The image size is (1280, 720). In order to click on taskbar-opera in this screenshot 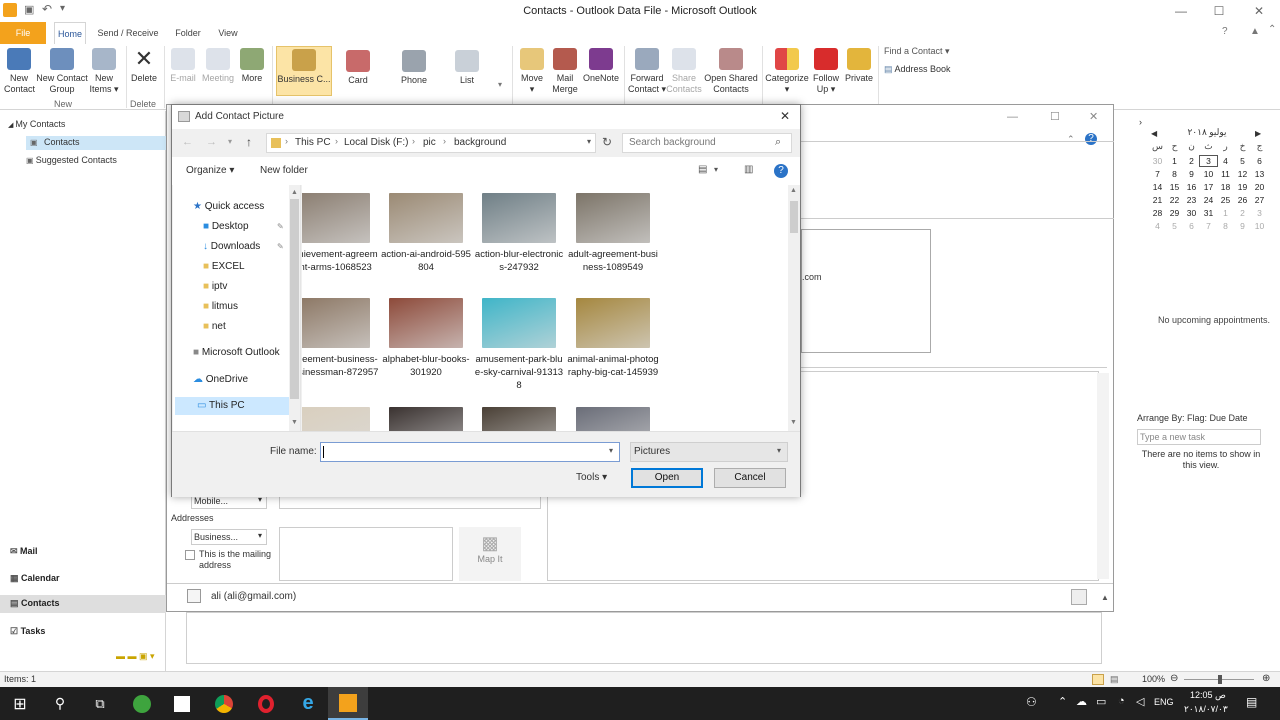, I will do `click(266, 703)`.